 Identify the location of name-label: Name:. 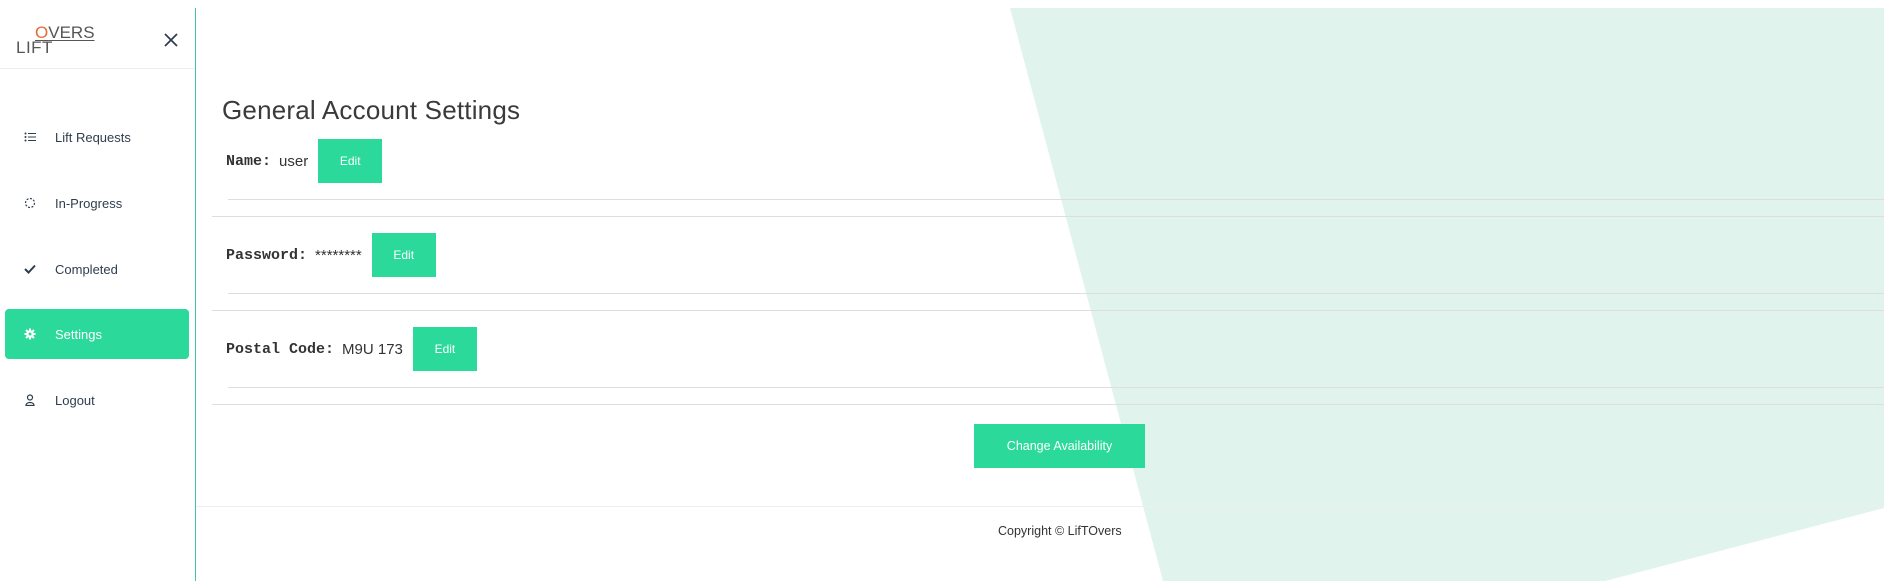
(249, 161).